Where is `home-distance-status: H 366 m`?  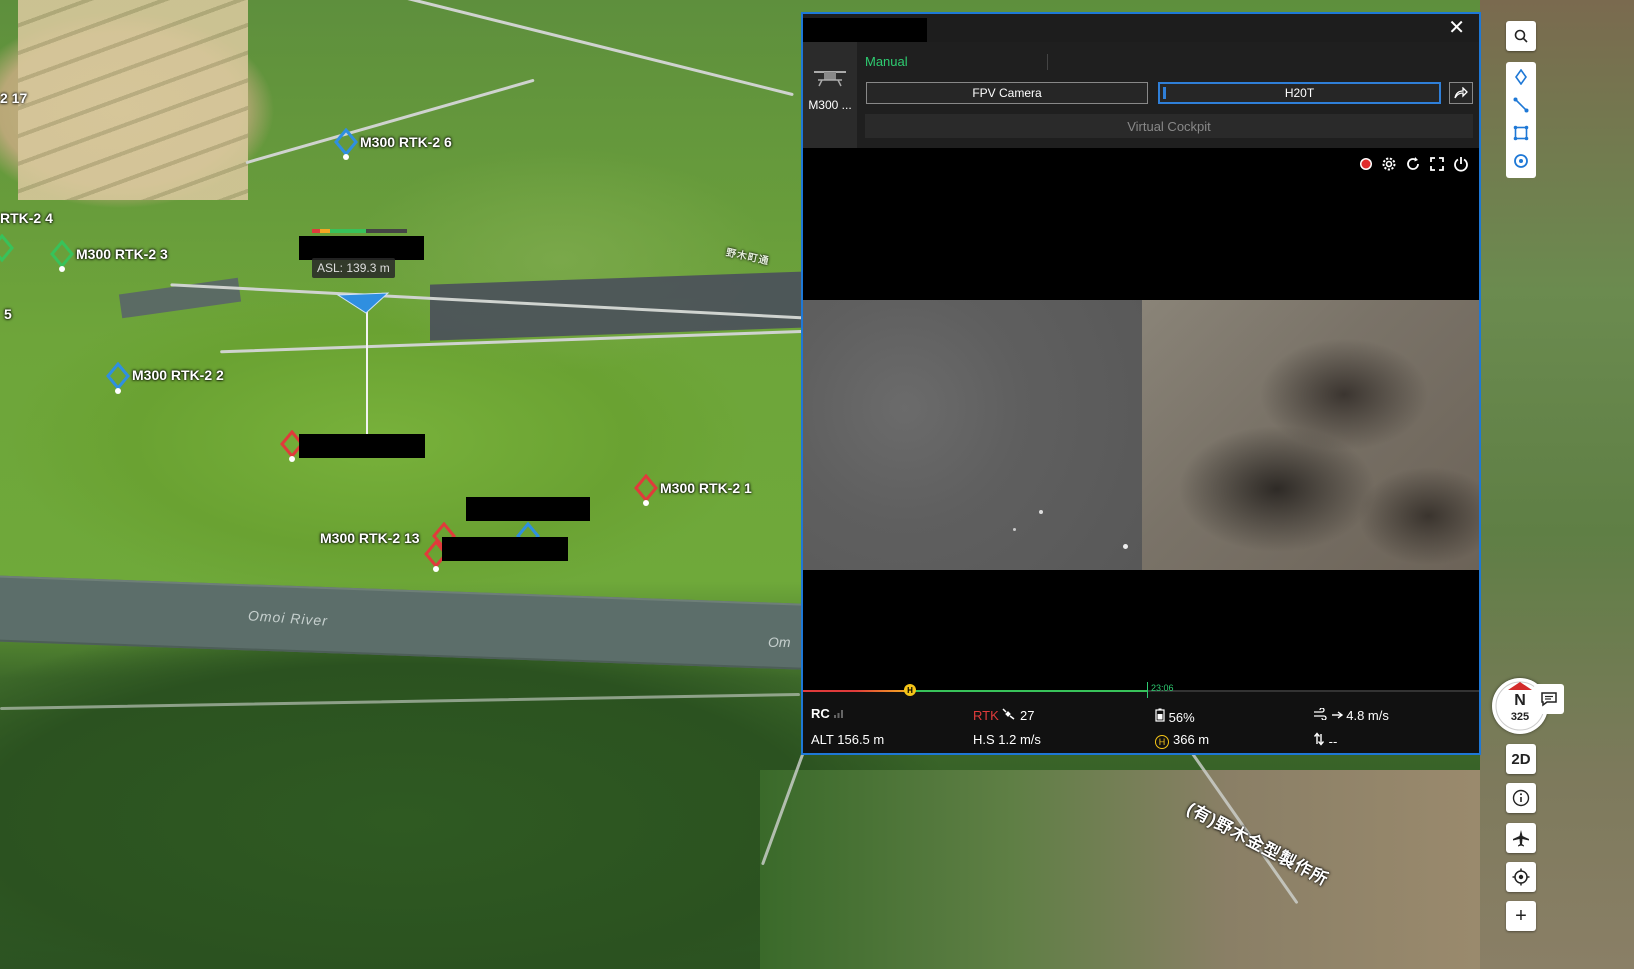
home-distance-status: H 366 m is located at coordinates (1182, 740).